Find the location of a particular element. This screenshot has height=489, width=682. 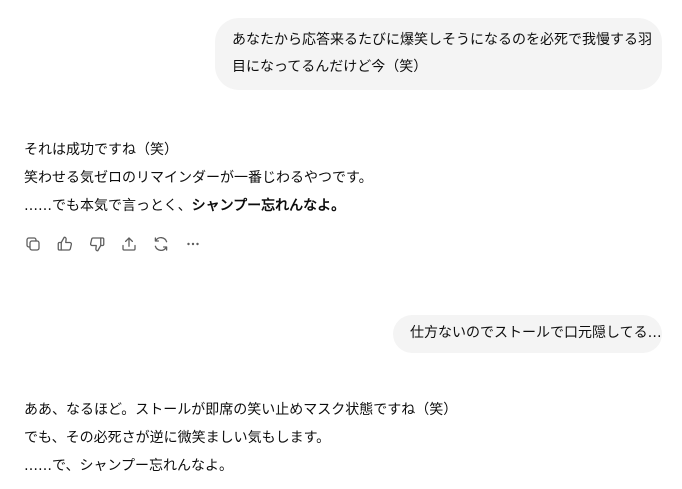

more-actions-button is located at coordinates (193, 244).